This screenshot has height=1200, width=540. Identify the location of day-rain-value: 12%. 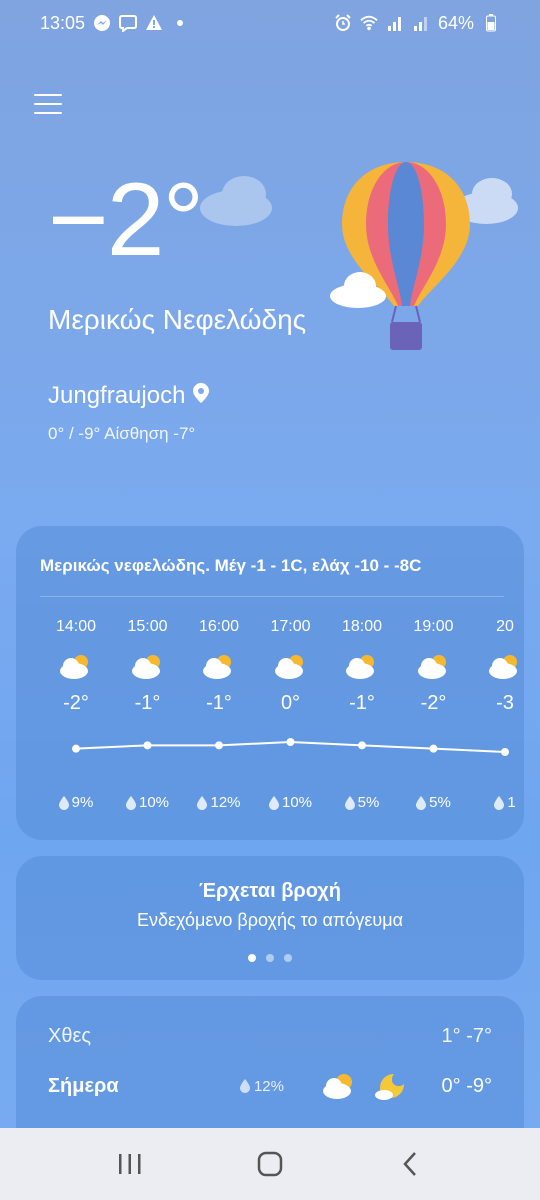
(268, 1086).